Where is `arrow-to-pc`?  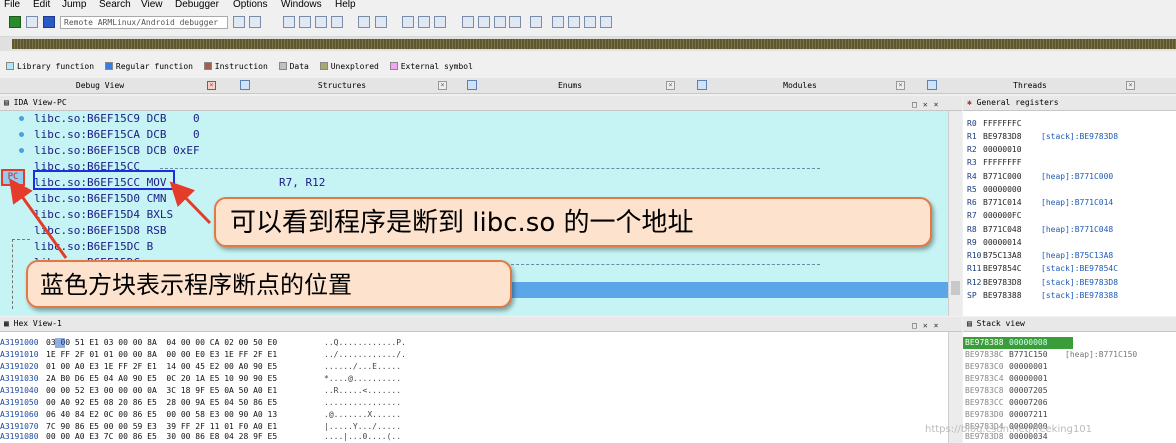
arrow-to-pc is located at coordinates (38, 218).